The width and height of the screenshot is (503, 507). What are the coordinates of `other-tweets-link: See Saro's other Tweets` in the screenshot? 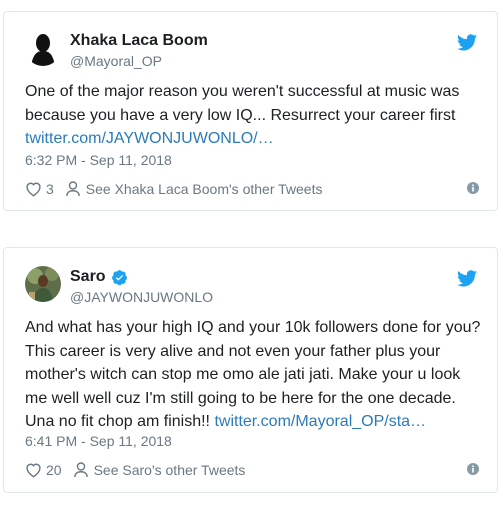 It's located at (170, 470).